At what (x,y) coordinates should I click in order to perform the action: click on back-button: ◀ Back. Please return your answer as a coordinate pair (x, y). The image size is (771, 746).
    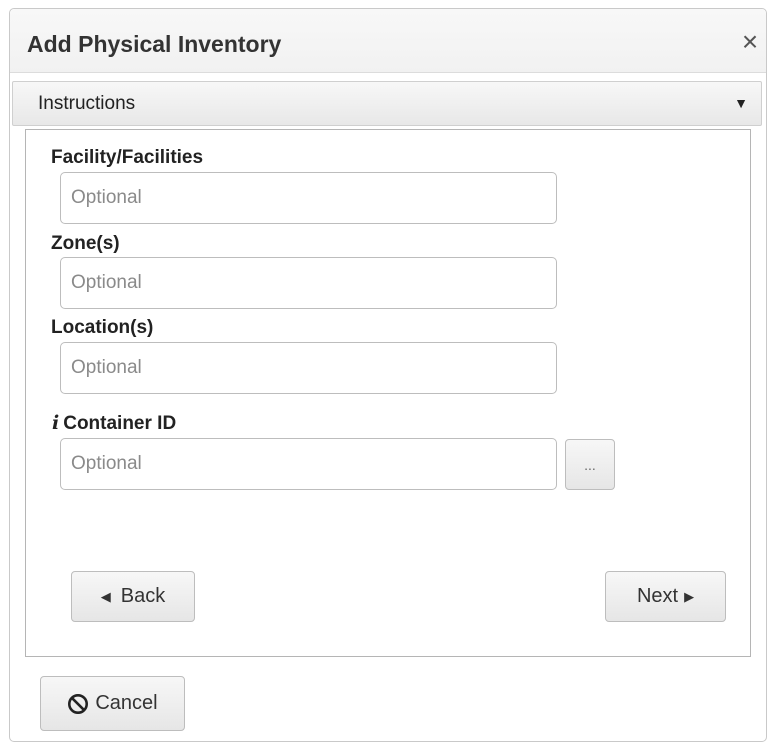
    Looking at the image, I should click on (133, 596).